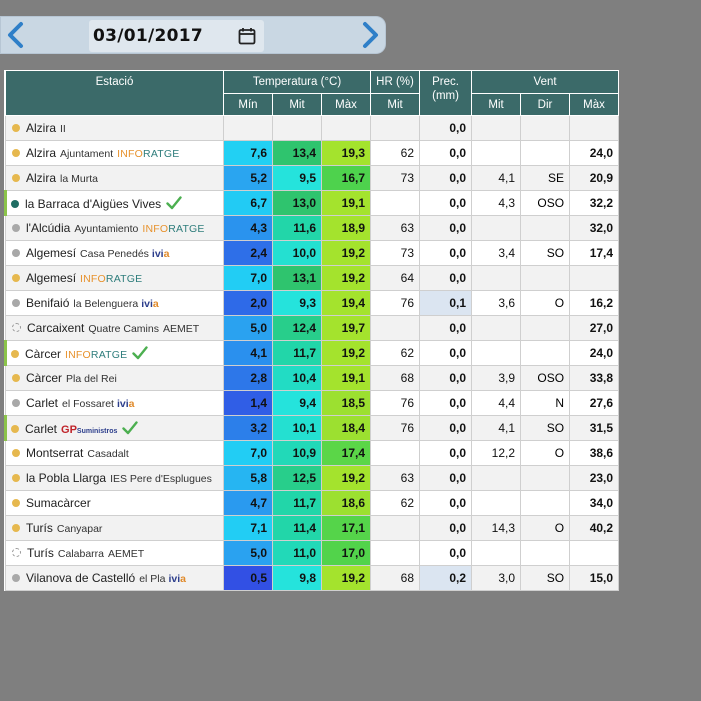  Describe the element at coordinates (47, 303) in the screenshot. I see `station-name: Benifaió` at that location.